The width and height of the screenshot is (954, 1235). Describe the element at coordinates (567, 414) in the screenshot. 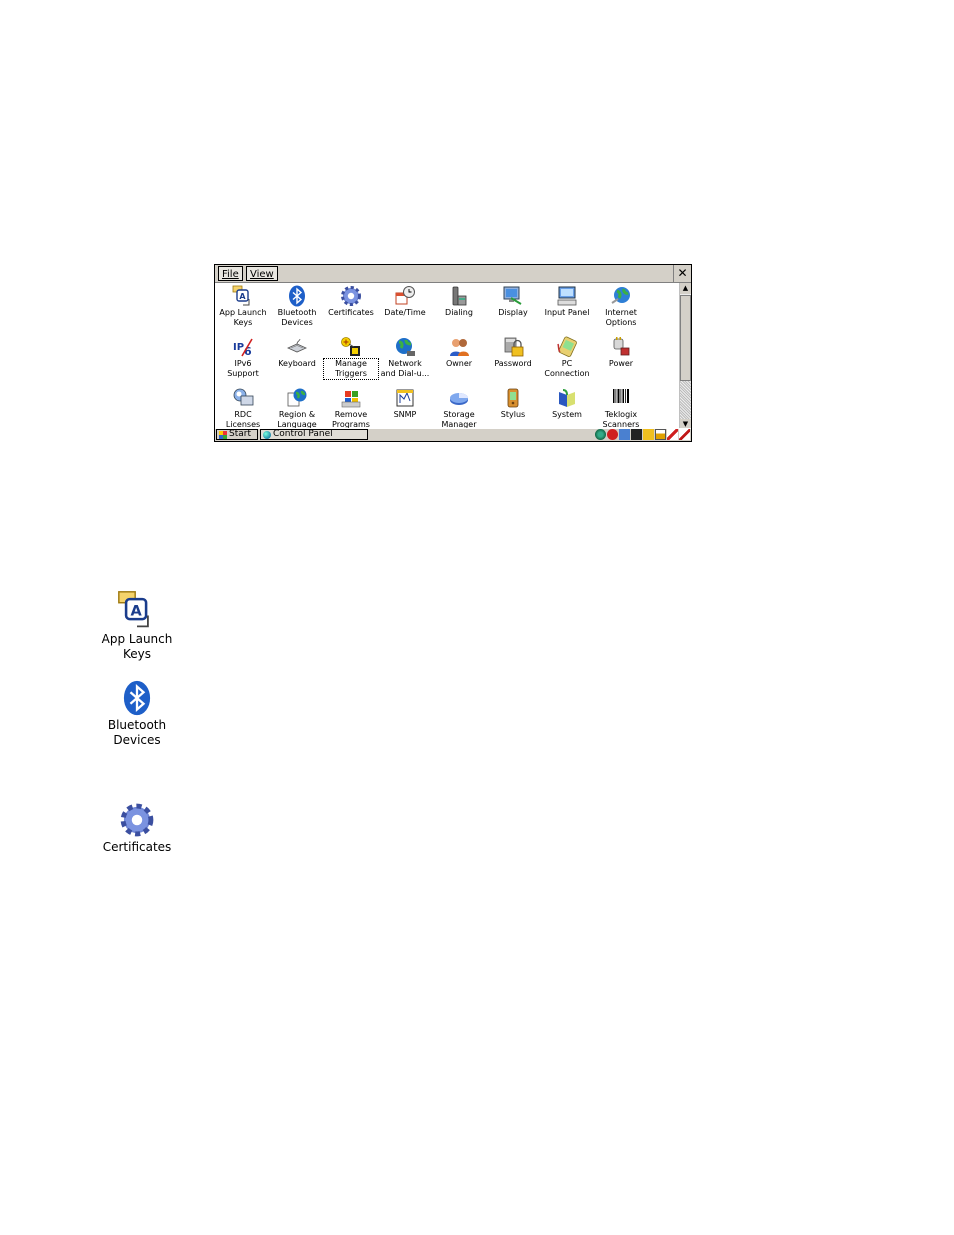

I see `cp-item-label: System` at that location.